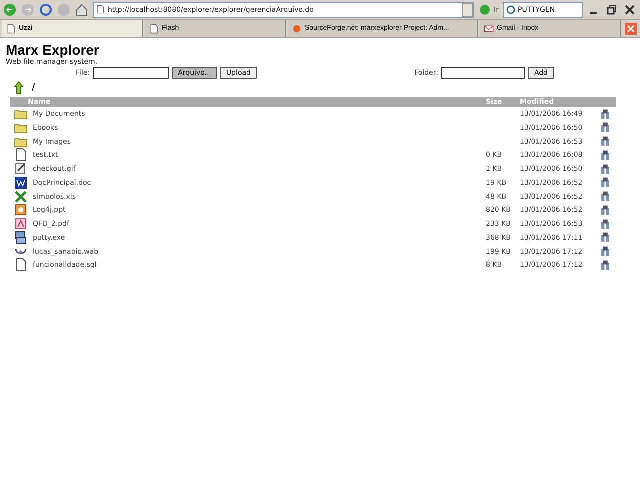  What do you see at coordinates (53, 50) in the screenshot?
I see `app-title: Marx Explorer` at bounding box center [53, 50].